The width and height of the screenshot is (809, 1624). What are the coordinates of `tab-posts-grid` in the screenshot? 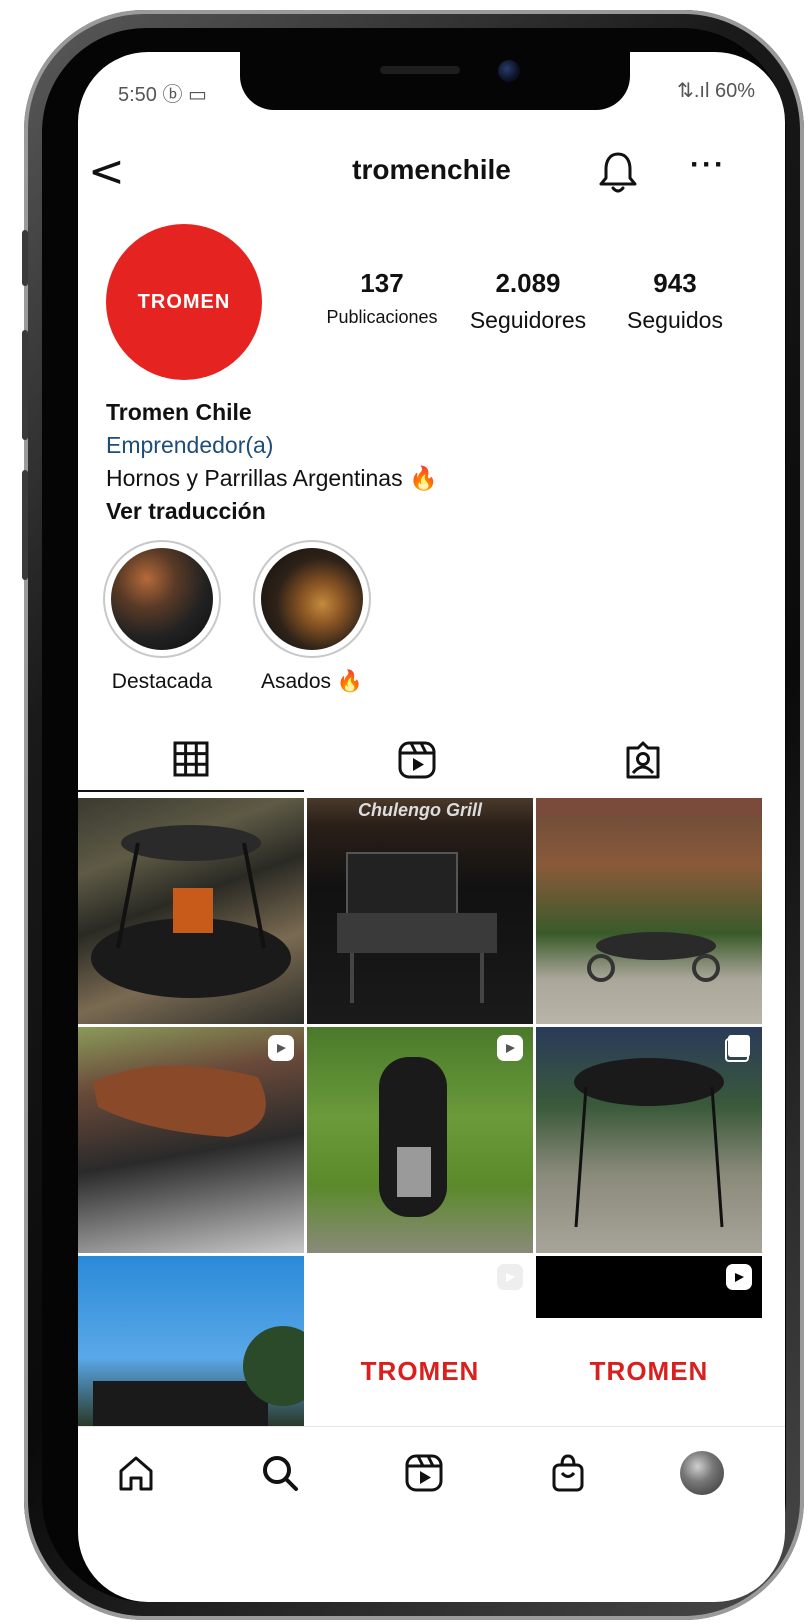 It's located at (191, 760).